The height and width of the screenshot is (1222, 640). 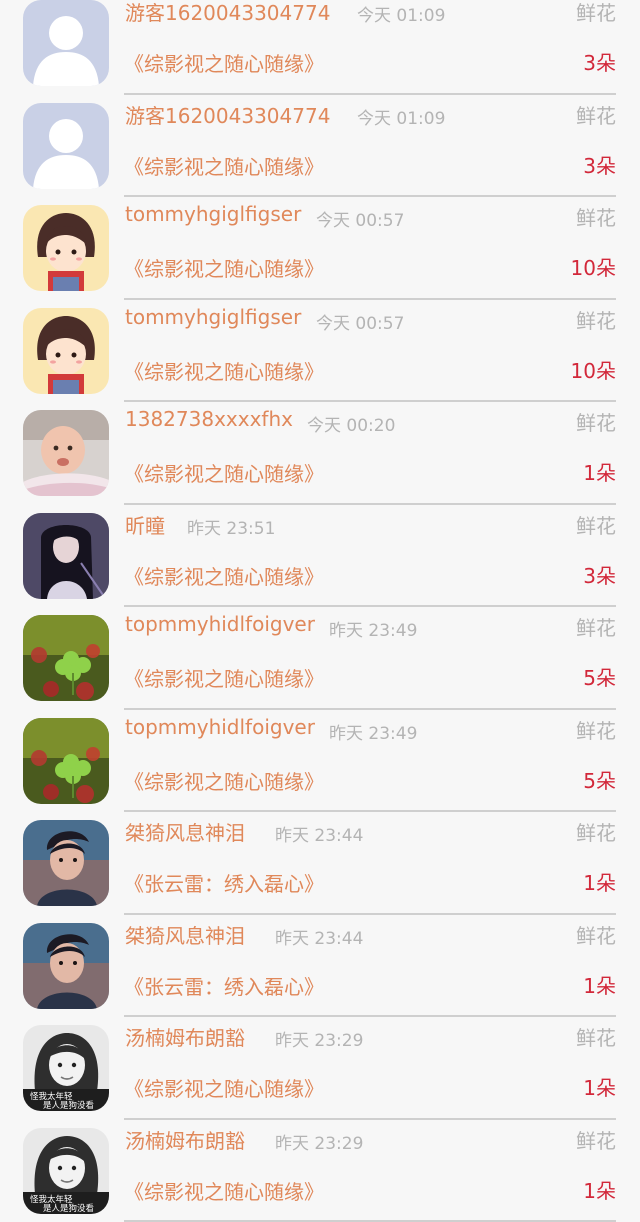 I want to click on reward-time: 昨天 23:51, so click(x=231, y=526).